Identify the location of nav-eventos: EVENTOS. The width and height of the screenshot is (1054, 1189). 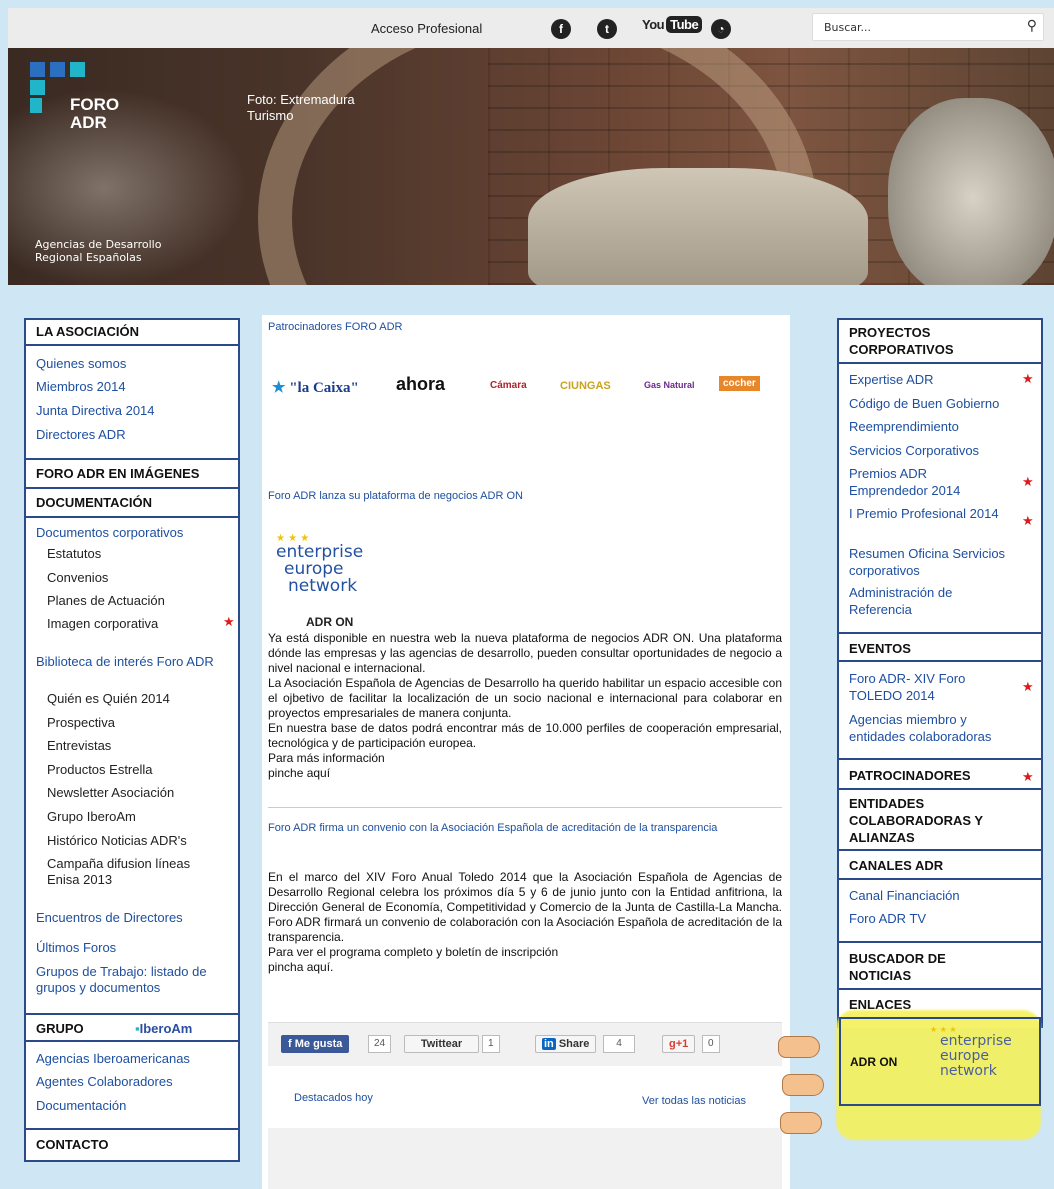
(880, 648).